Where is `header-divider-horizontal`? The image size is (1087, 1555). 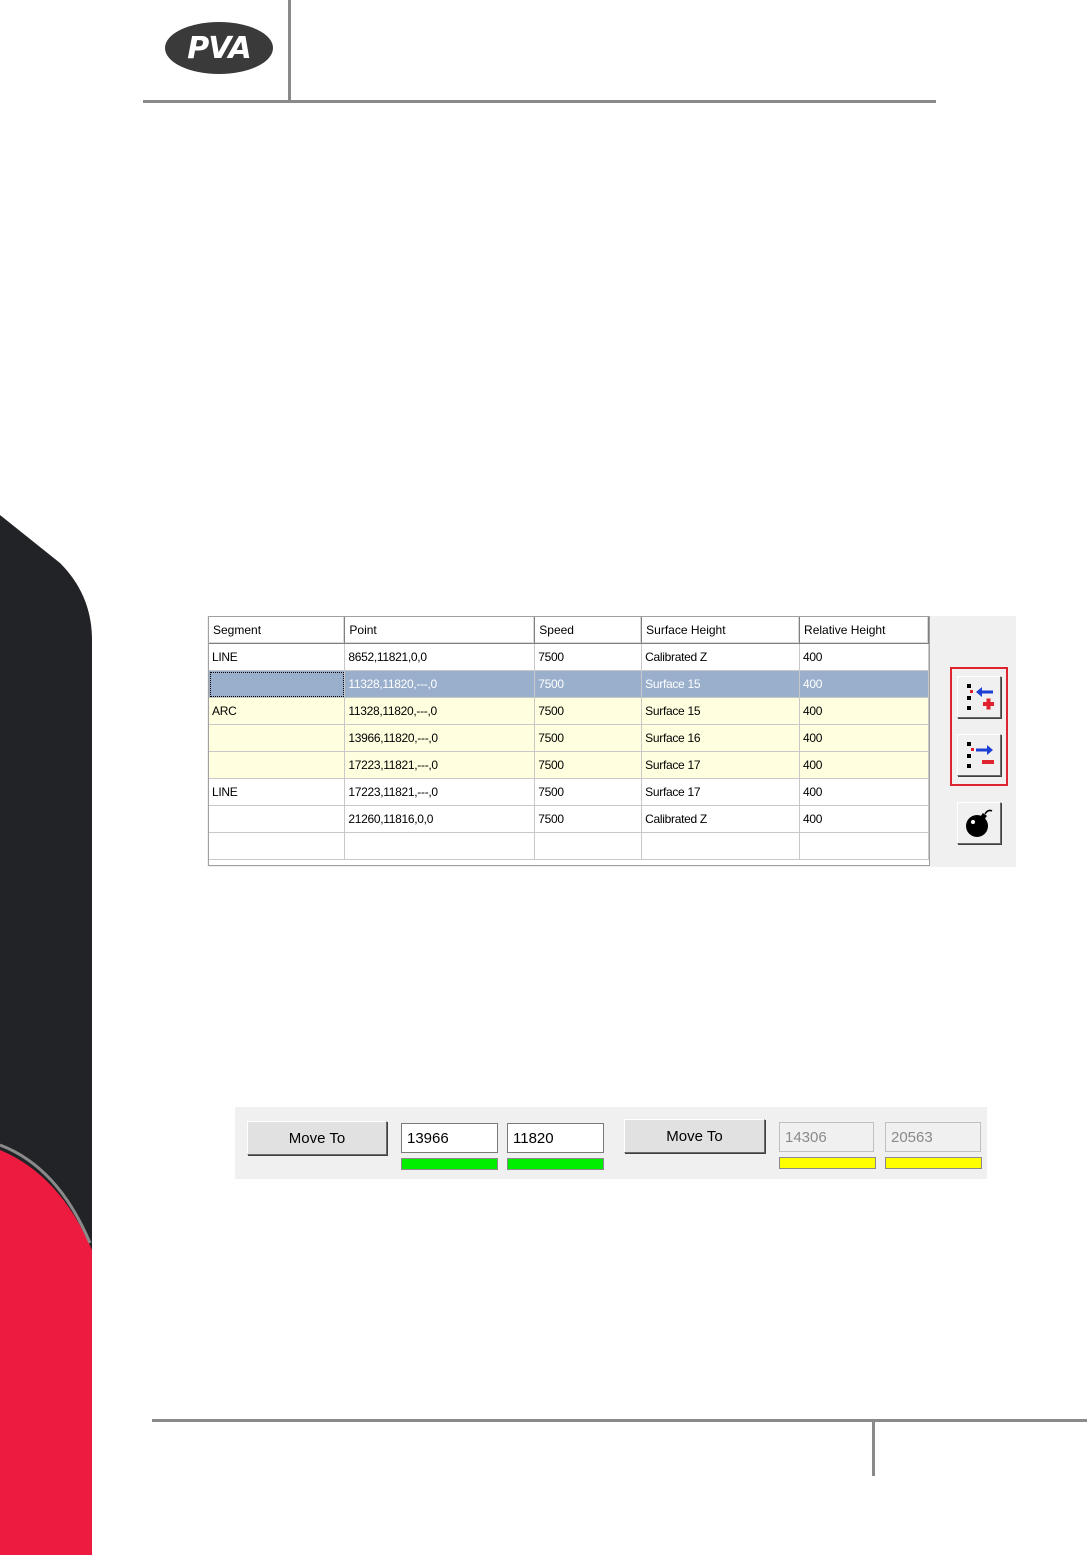
header-divider-horizontal is located at coordinates (539, 101).